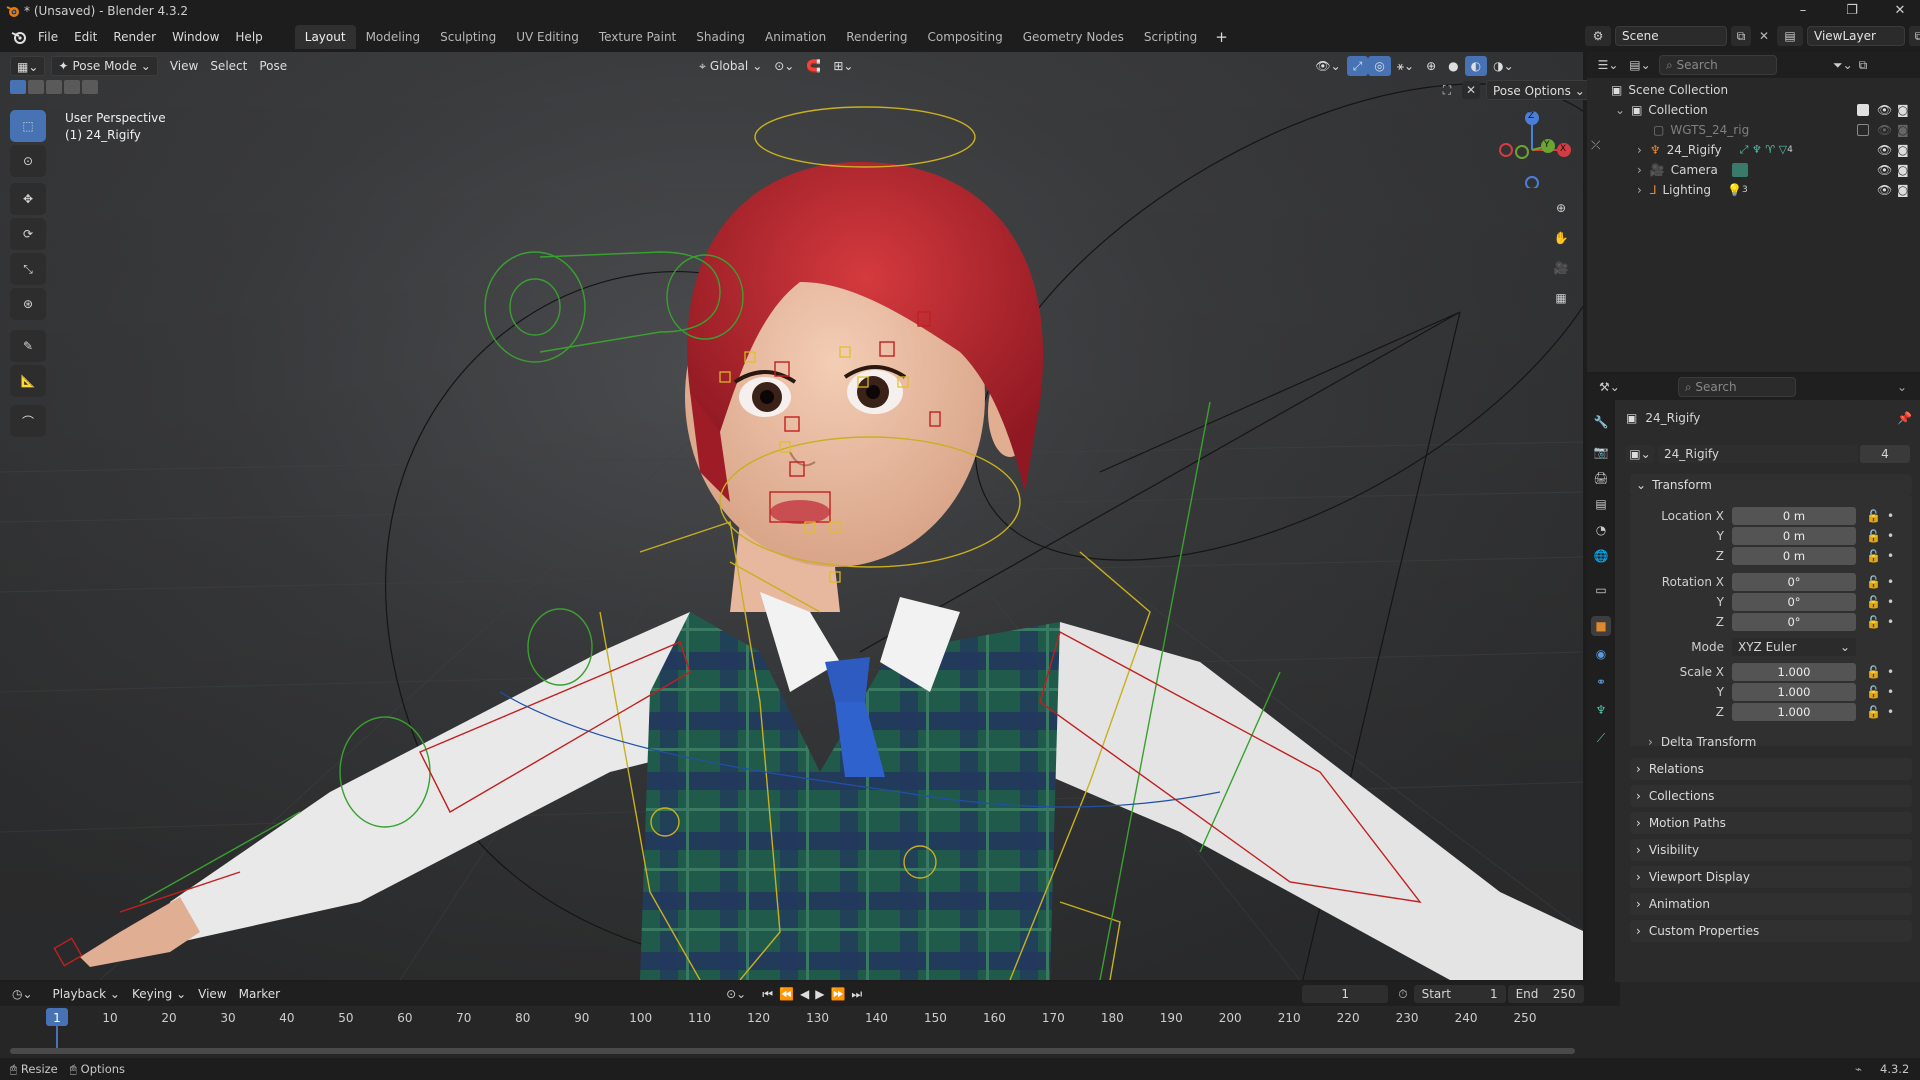 Image resolution: width=1920 pixels, height=1080 pixels. What do you see at coordinates (1601, 530) in the screenshot?
I see `scene-tab-icon: ◔` at bounding box center [1601, 530].